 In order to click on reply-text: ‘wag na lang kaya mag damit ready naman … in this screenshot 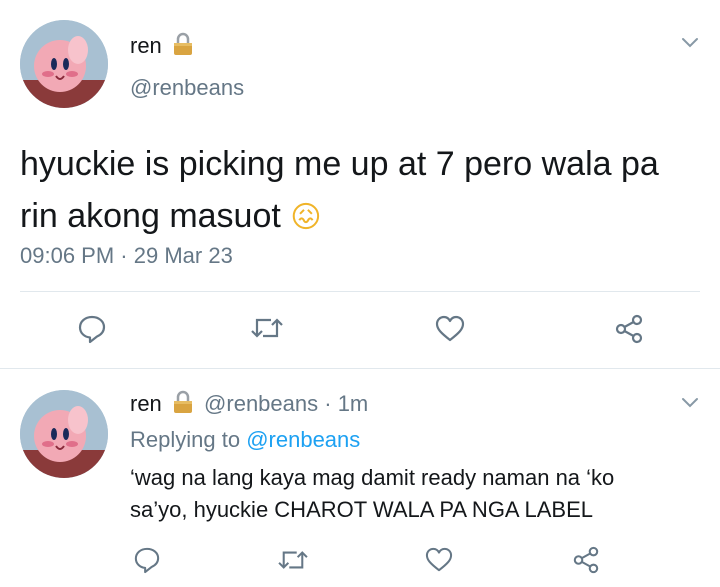, I will do `click(372, 494)`.